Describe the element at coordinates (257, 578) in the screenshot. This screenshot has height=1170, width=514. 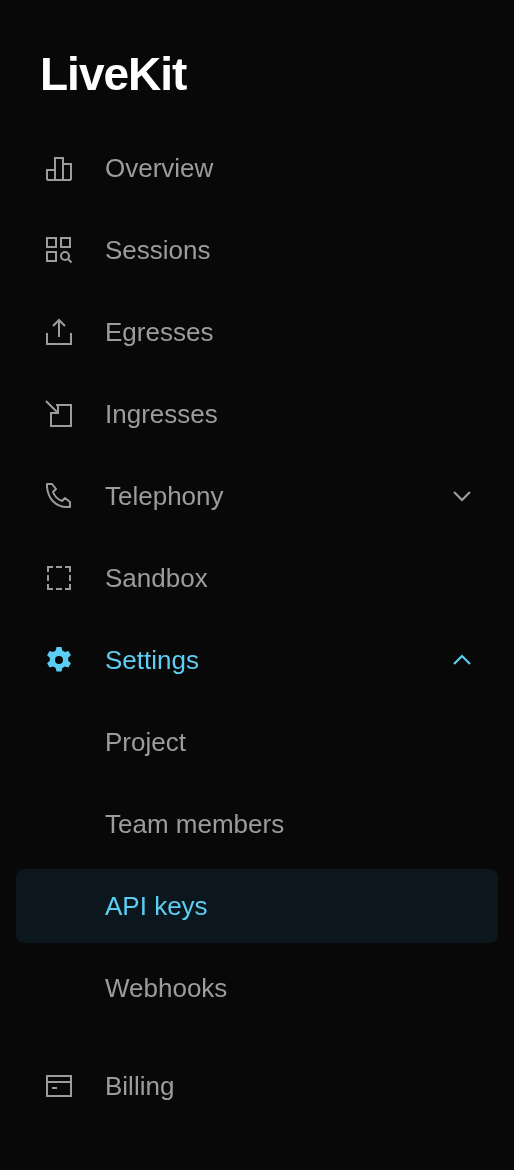
I see `nav-item: Sandbox` at that location.